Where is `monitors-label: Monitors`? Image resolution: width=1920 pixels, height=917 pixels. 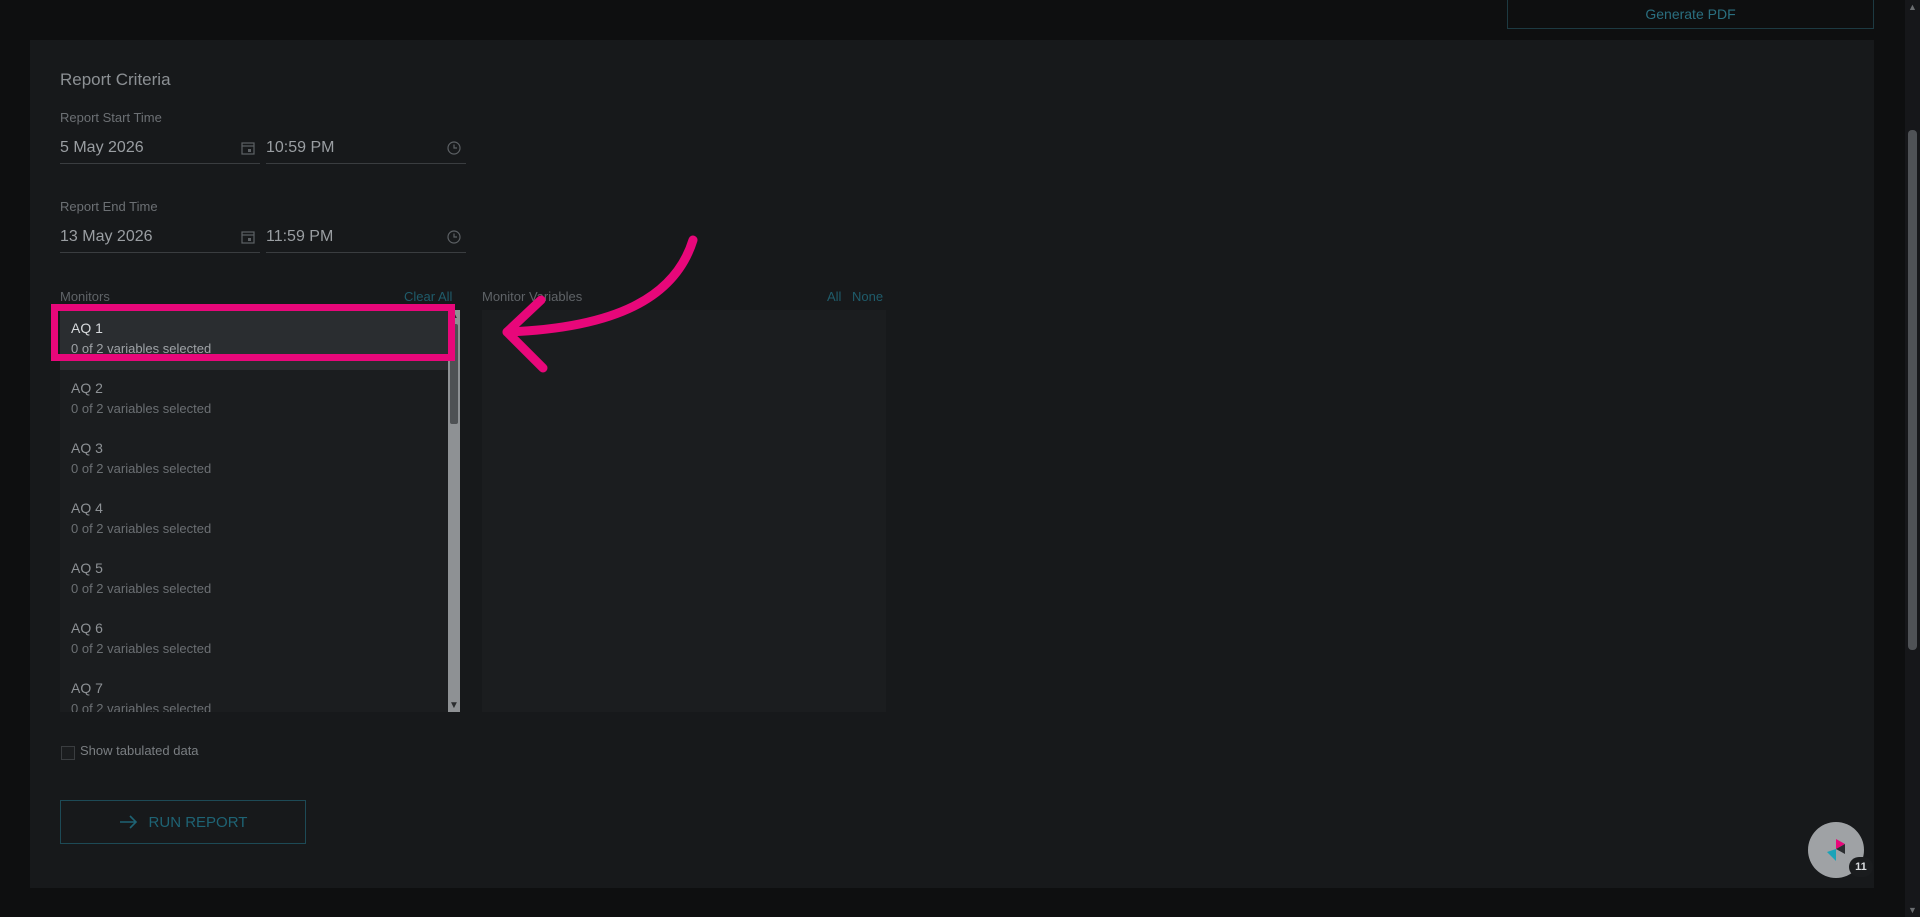 monitors-label: Monitors is located at coordinates (85, 296).